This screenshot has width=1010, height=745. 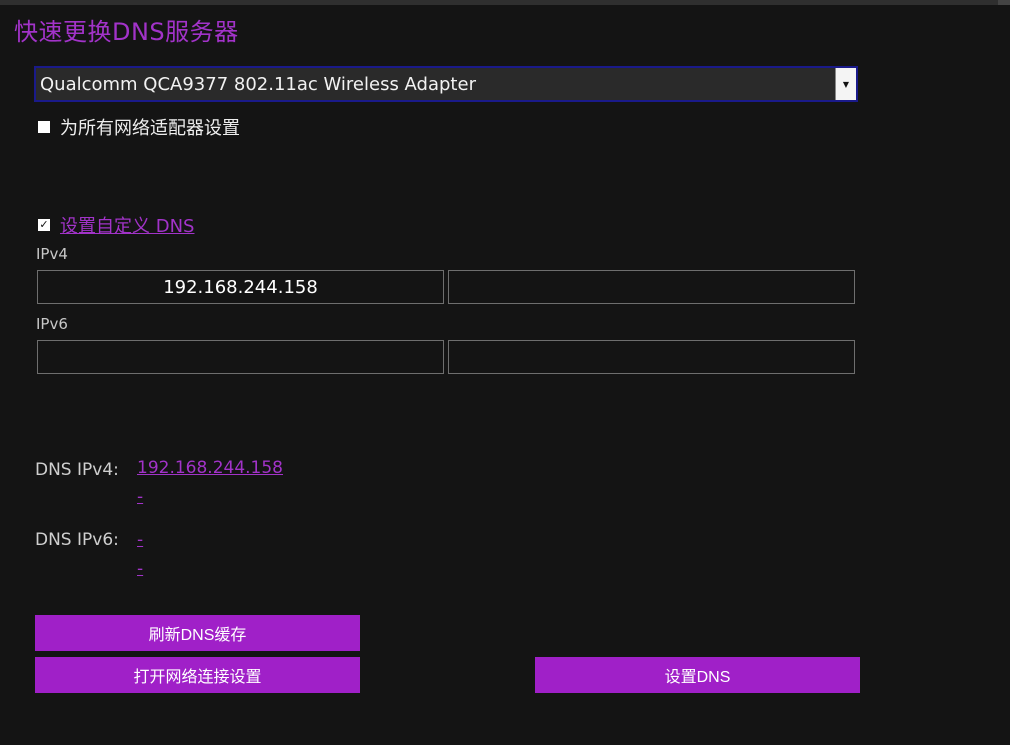 What do you see at coordinates (77, 540) in the screenshot?
I see `current-dns-ipv6-label: DNS IPv6:` at bounding box center [77, 540].